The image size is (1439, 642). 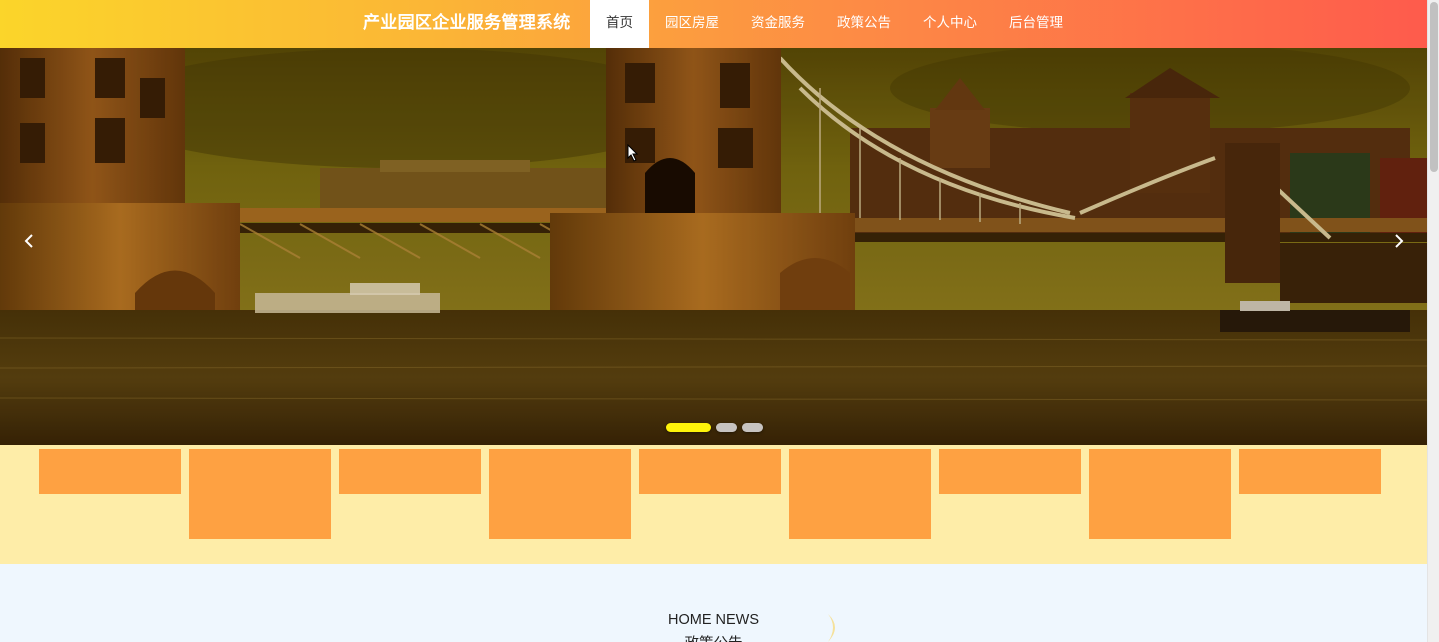 I want to click on chevron-right-icon, so click(x=1399, y=241).